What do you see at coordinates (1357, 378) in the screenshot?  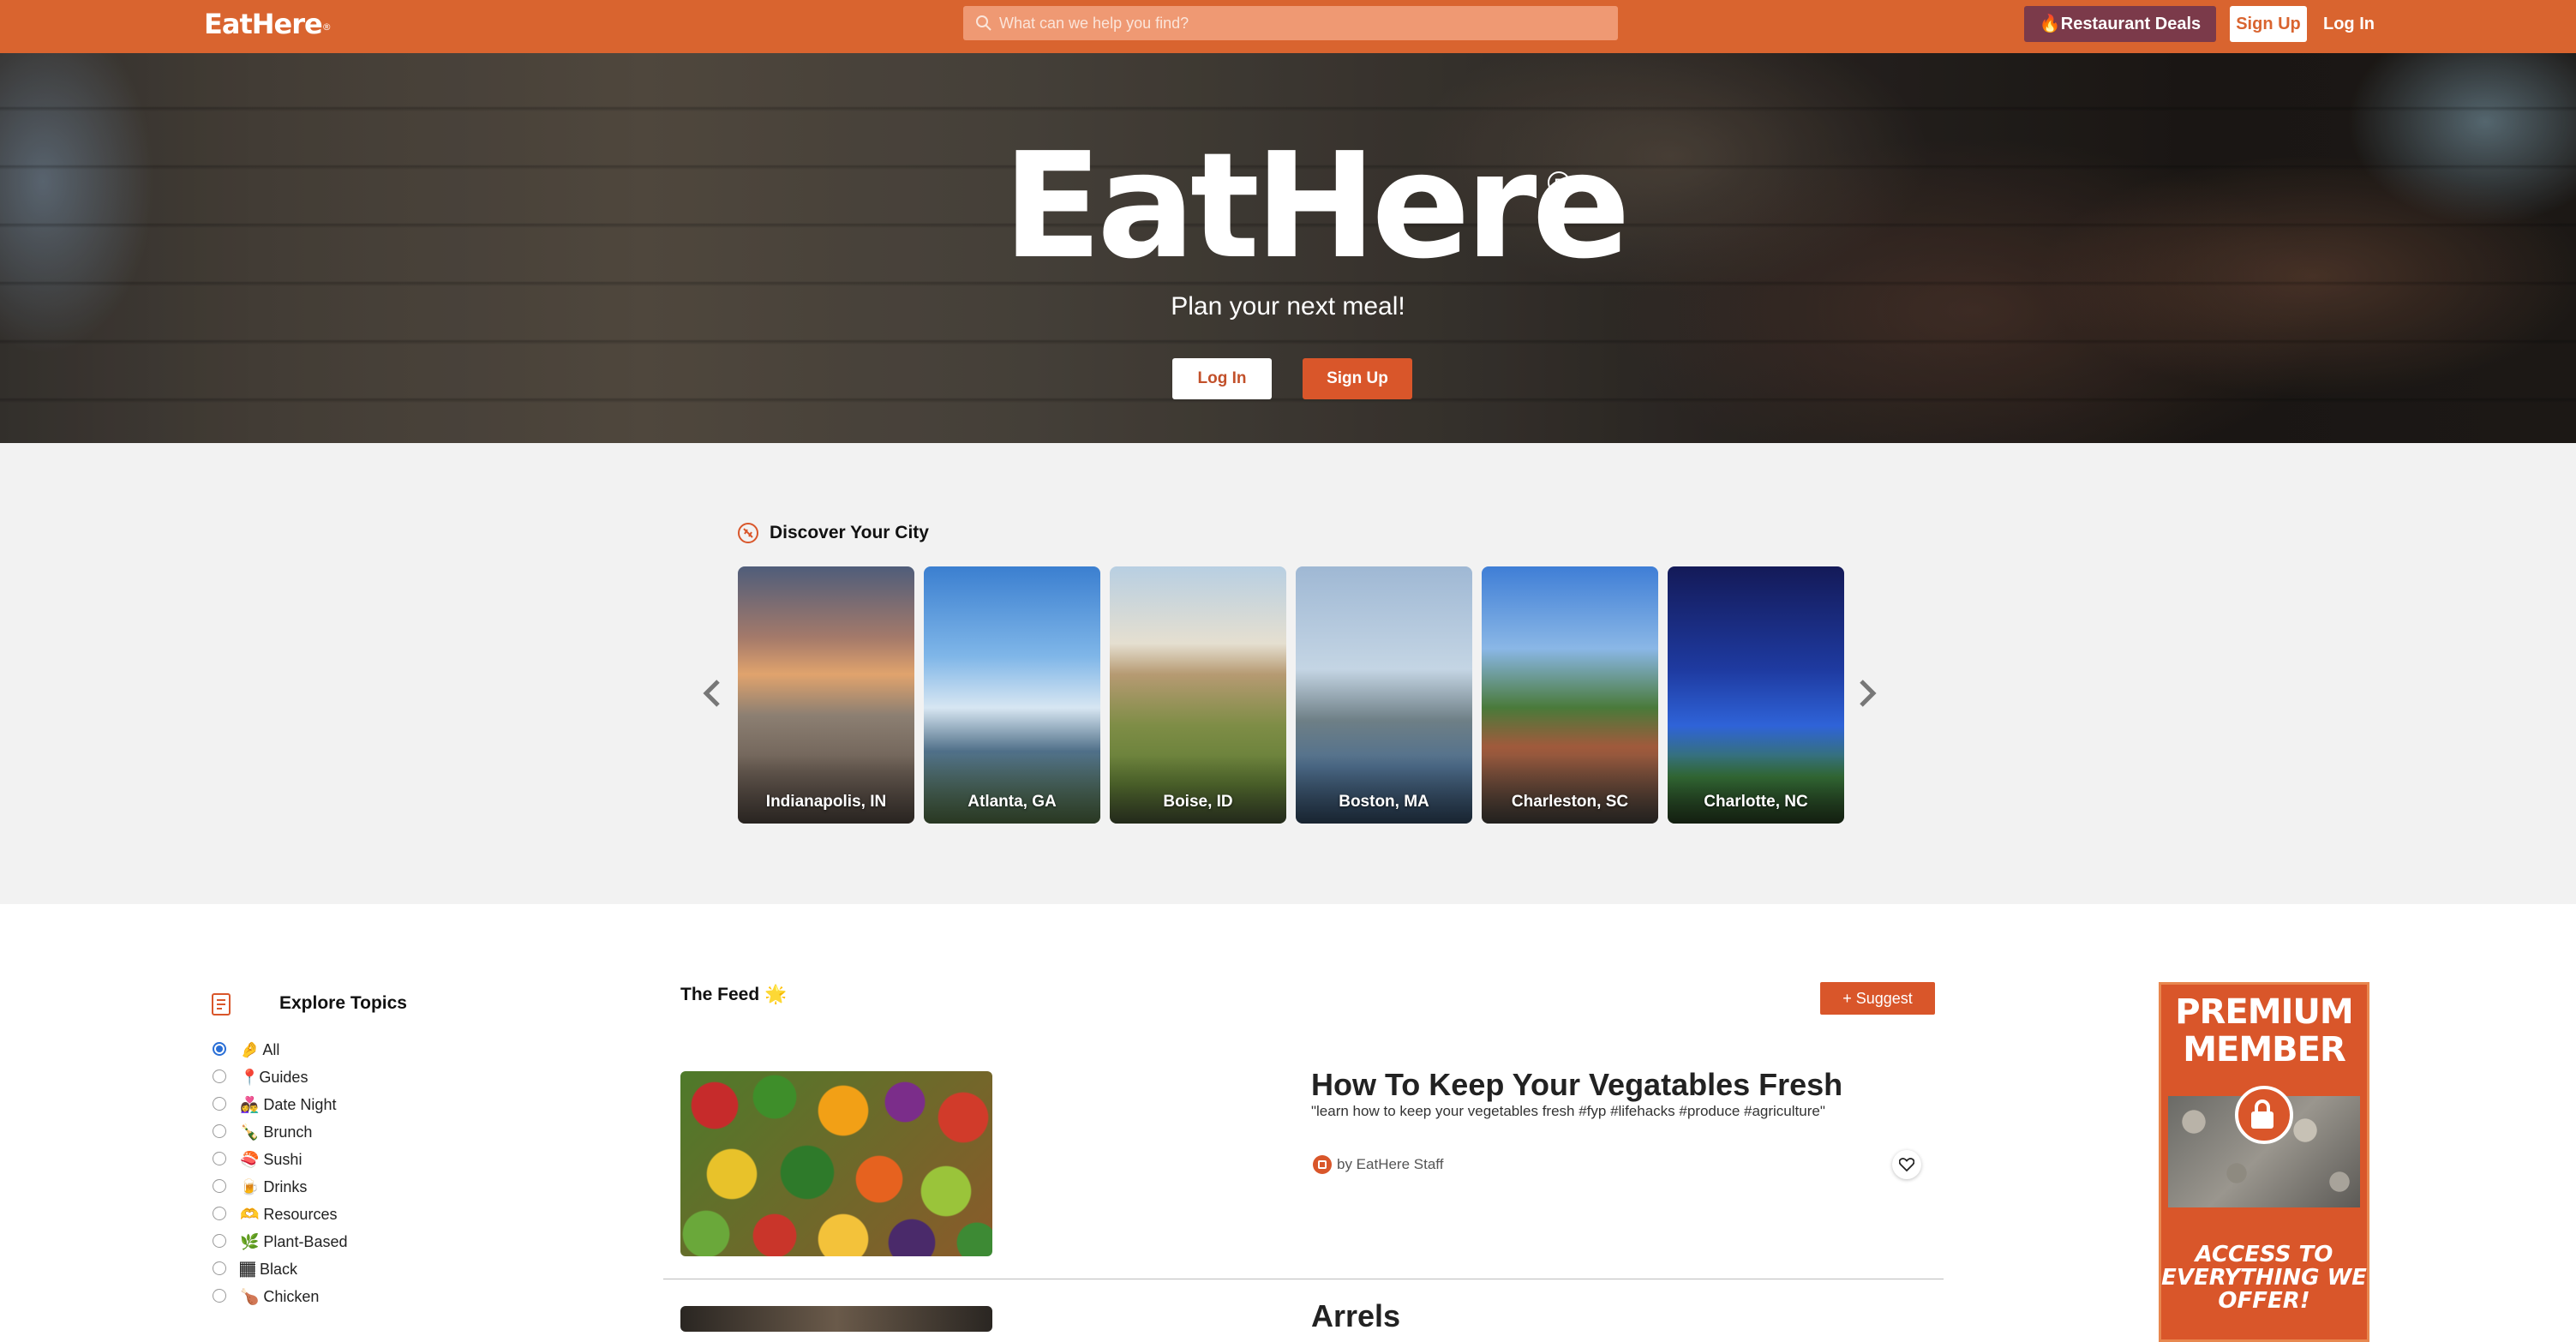 I see `hero-signup-button: Sign Up` at bounding box center [1357, 378].